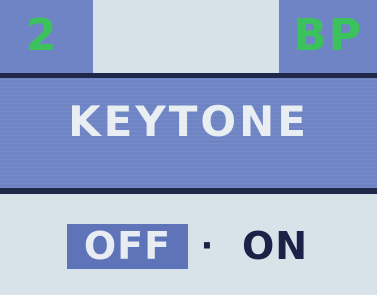 This screenshot has height=295, width=377. I want to click on option-off-button: OFF, so click(127, 246).